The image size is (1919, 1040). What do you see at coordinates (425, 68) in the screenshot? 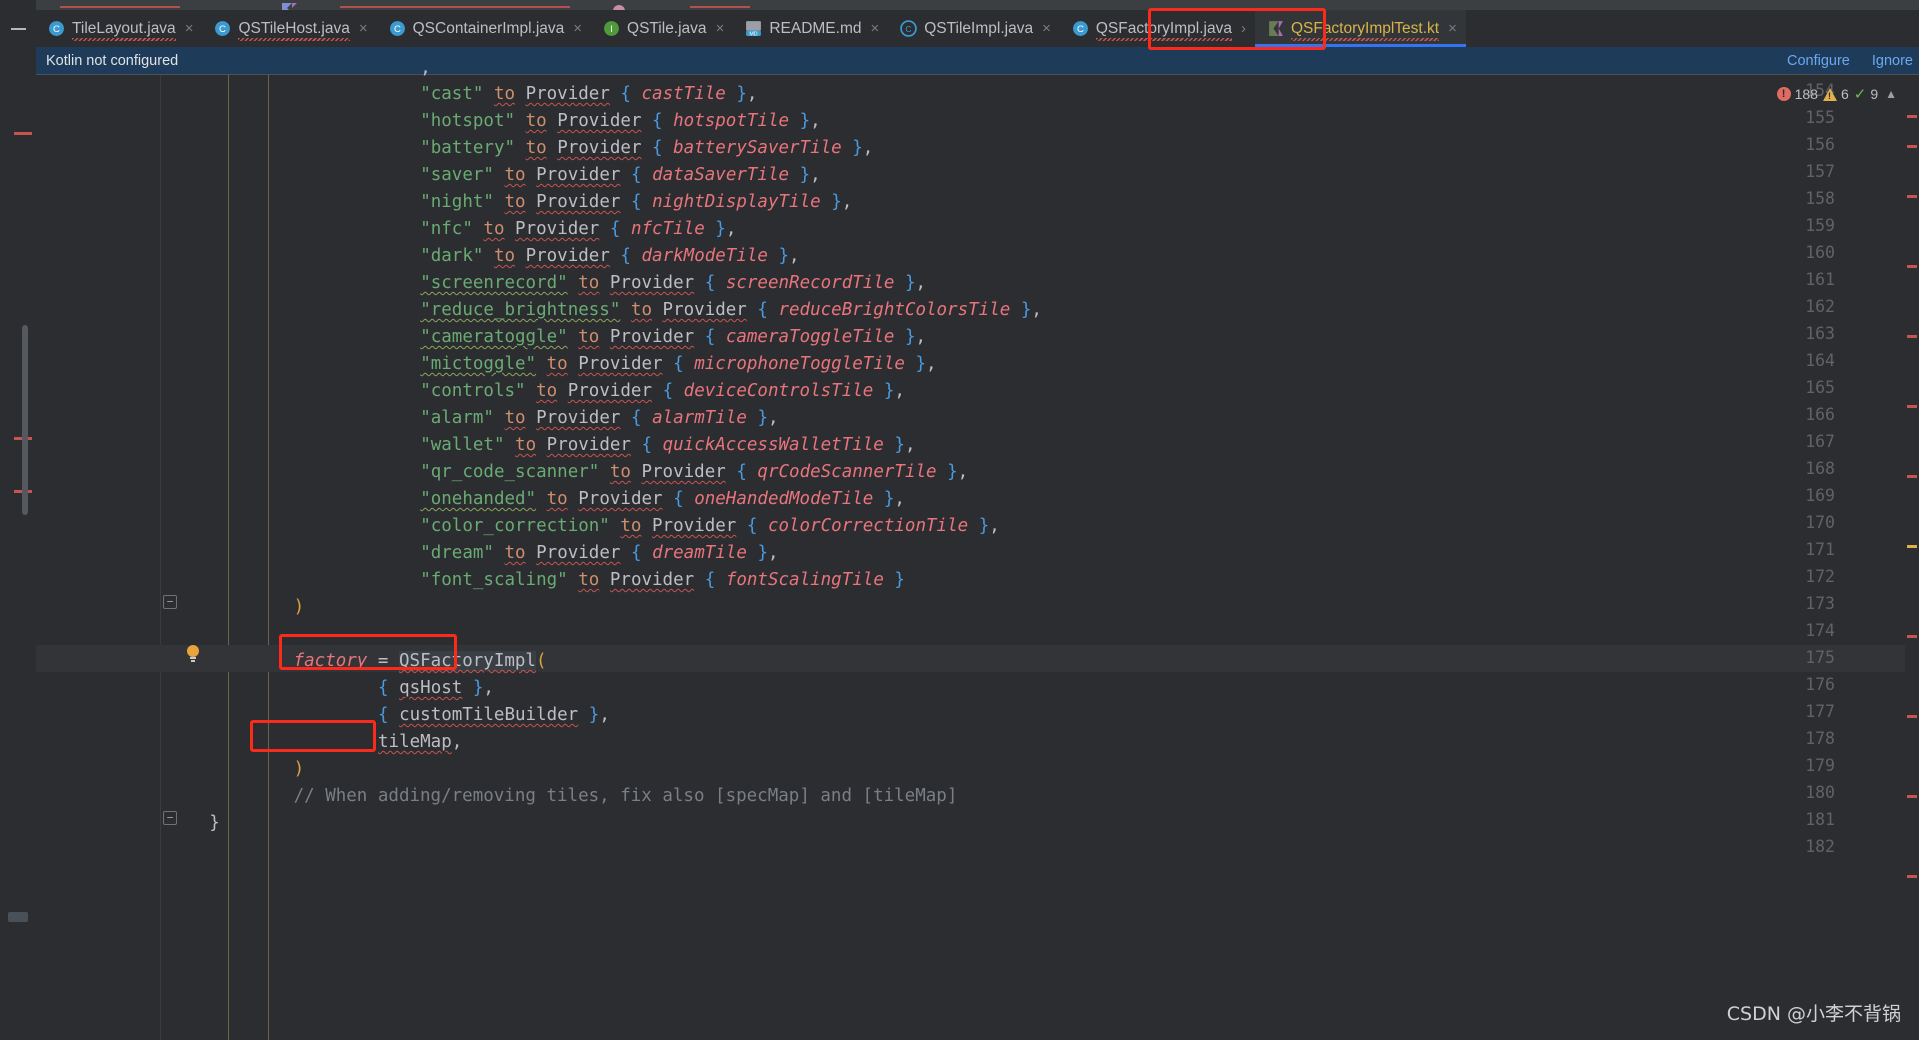
I see `code-line-partial-top: ,` at bounding box center [425, 68].